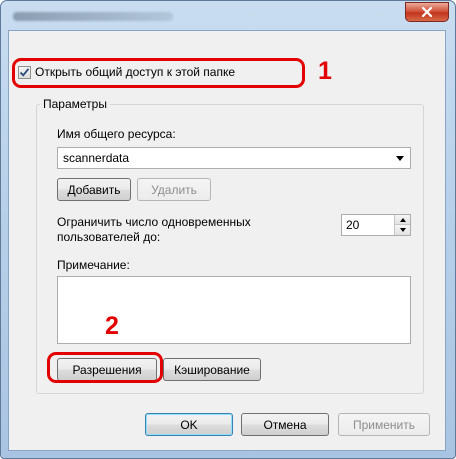  I want to click on callout-number-1: 1, so click(325, 71).